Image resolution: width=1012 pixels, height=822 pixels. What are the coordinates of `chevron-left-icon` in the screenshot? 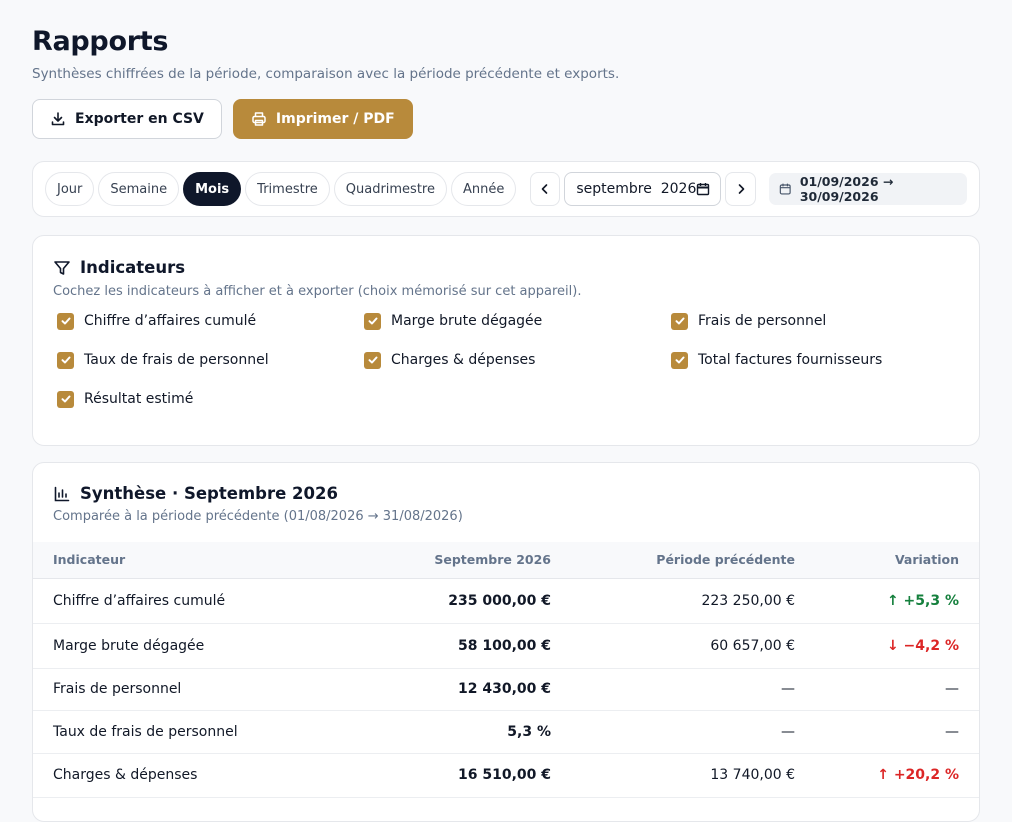 It's located at (544, 189).